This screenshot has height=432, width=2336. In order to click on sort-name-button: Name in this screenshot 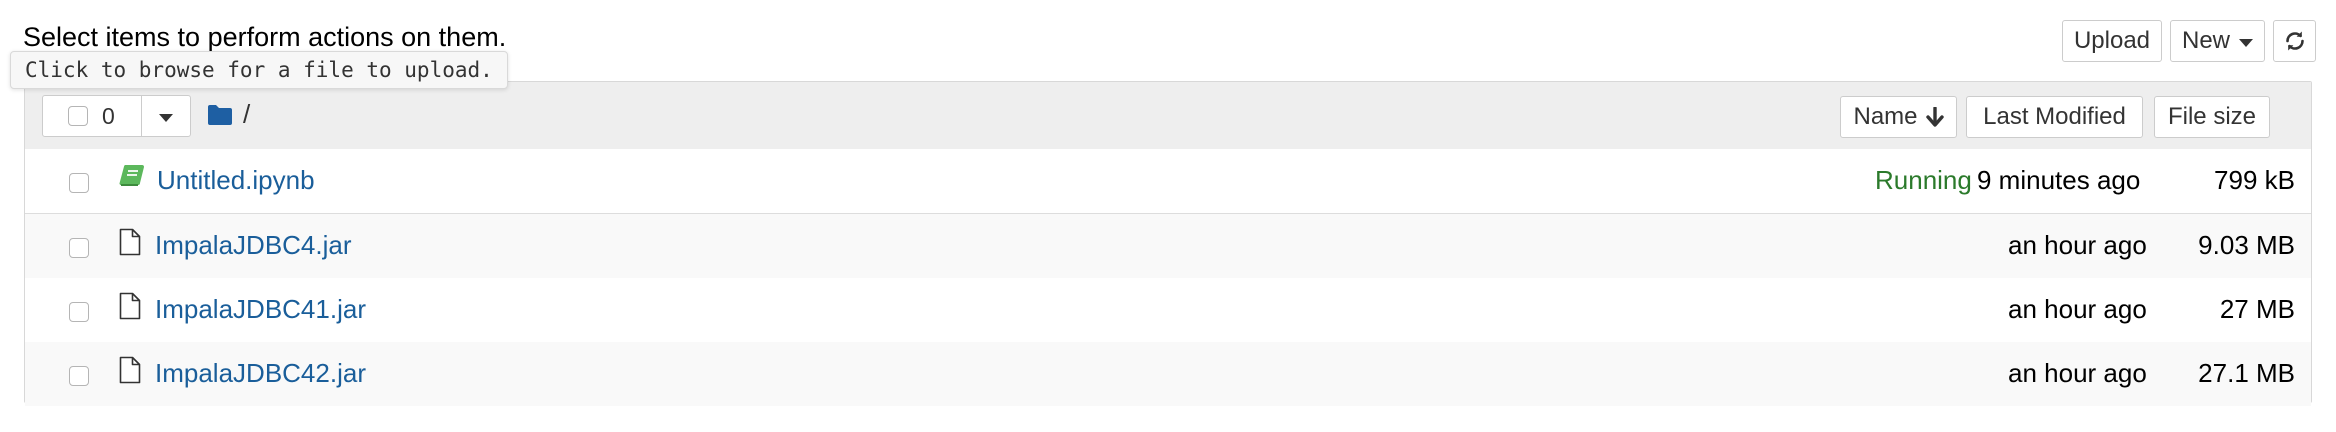, I will do `click(1898, 117)`.